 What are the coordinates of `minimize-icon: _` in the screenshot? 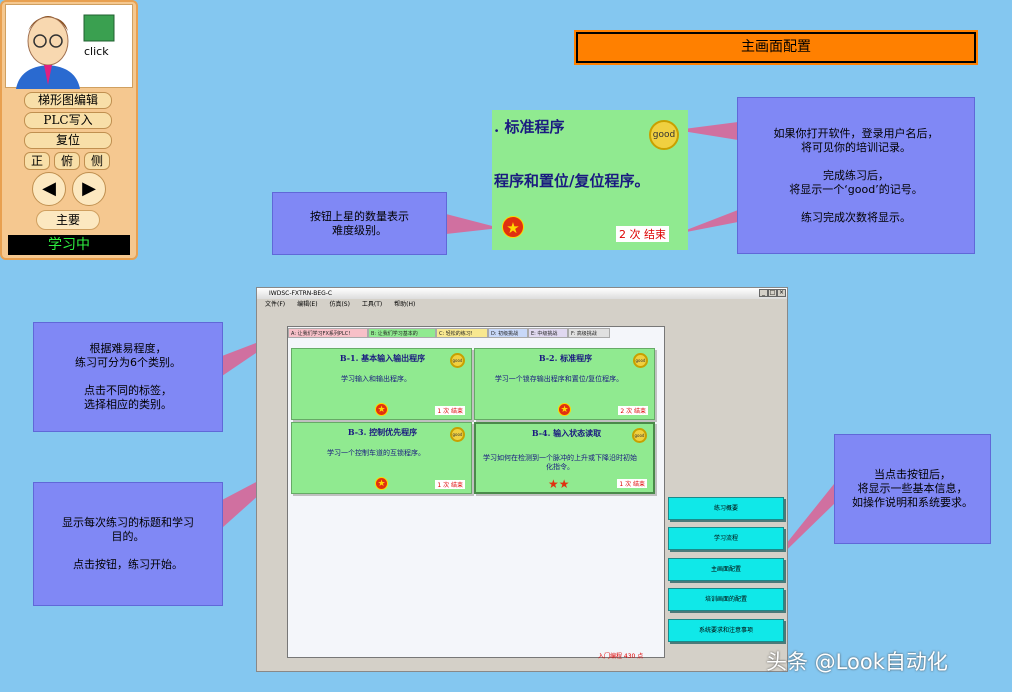 It's located at (763, 293).